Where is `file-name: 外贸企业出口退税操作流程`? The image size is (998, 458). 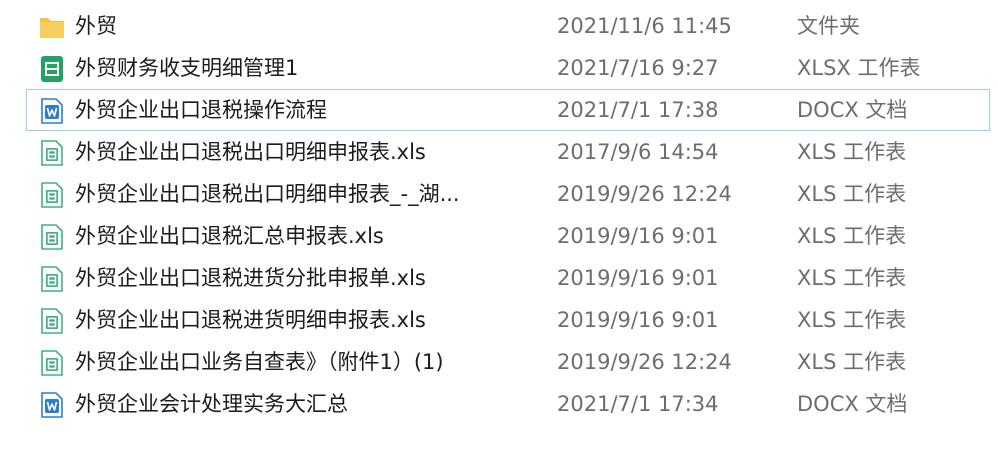
file-name: 外贸企业出口退税操作流程 is located at coordinates (201, 110).